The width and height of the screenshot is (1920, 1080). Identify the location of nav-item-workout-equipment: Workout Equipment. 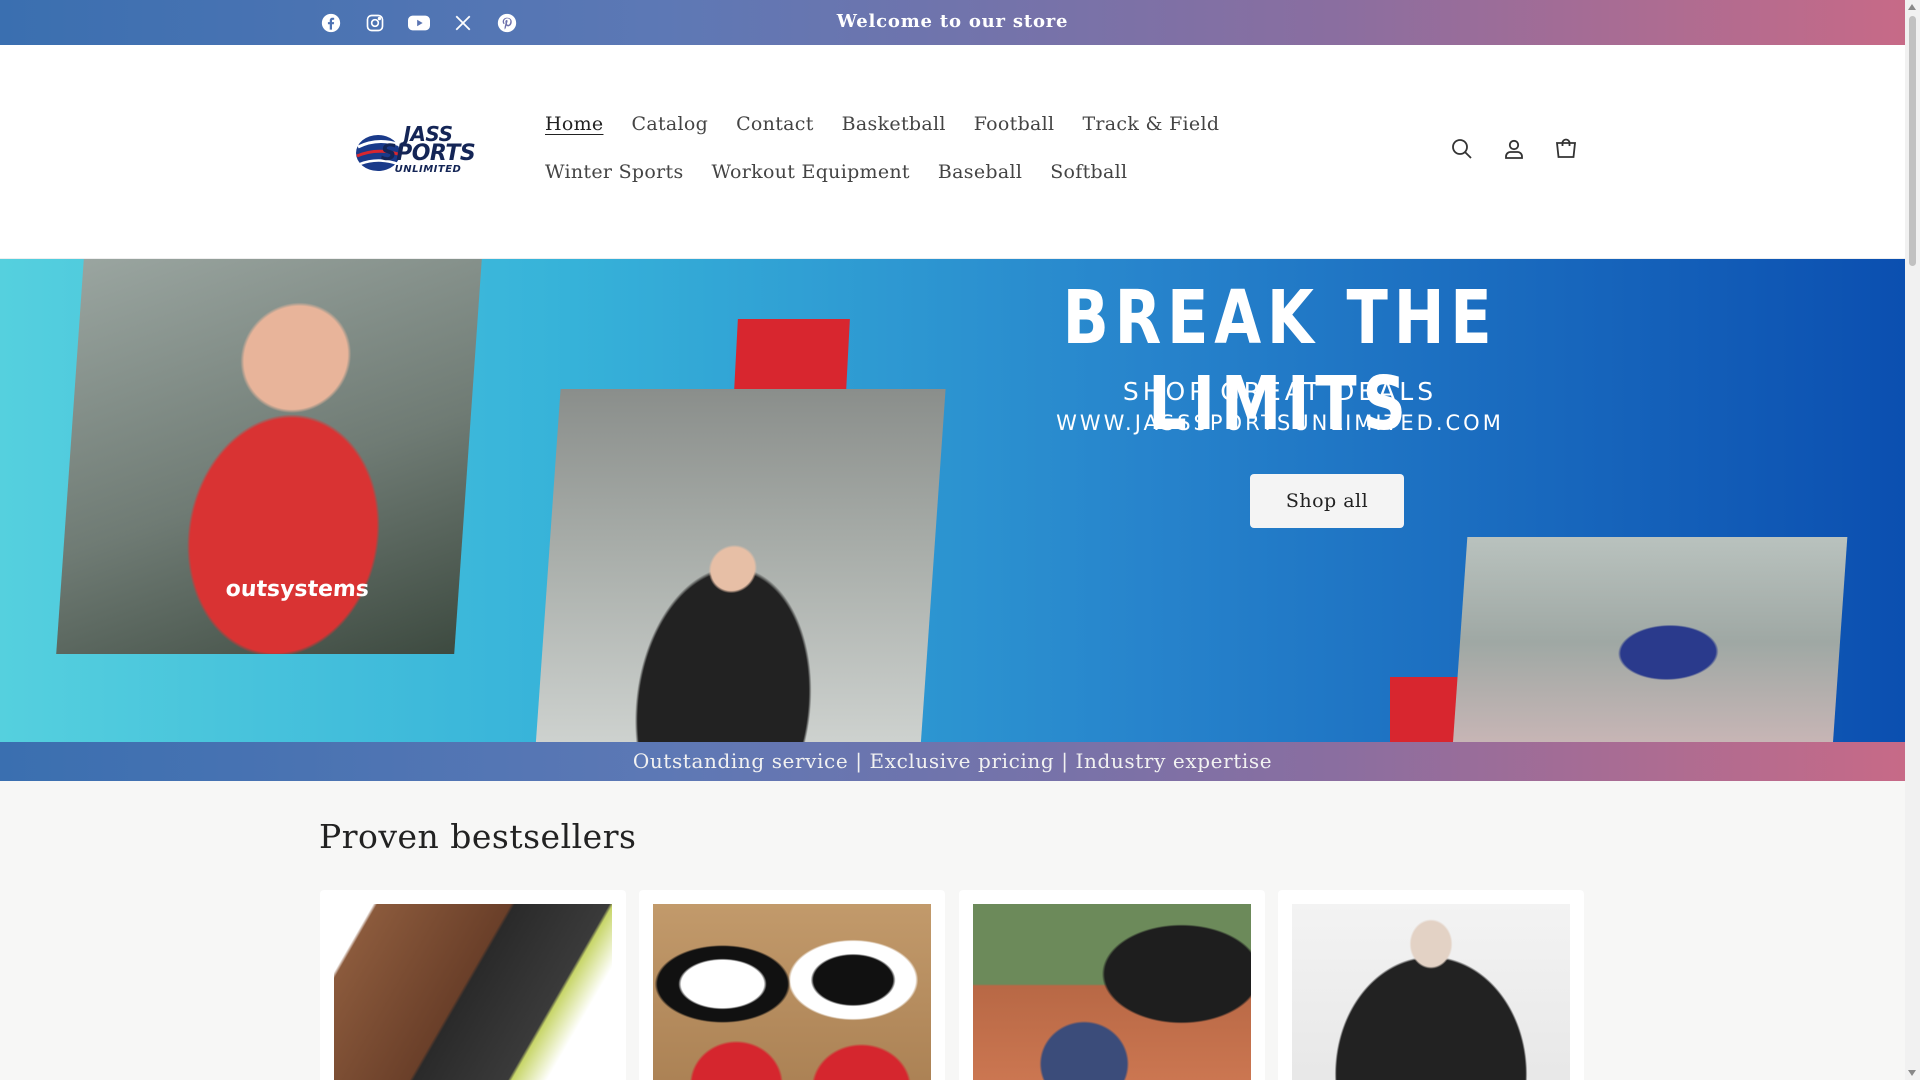
(811, 172).